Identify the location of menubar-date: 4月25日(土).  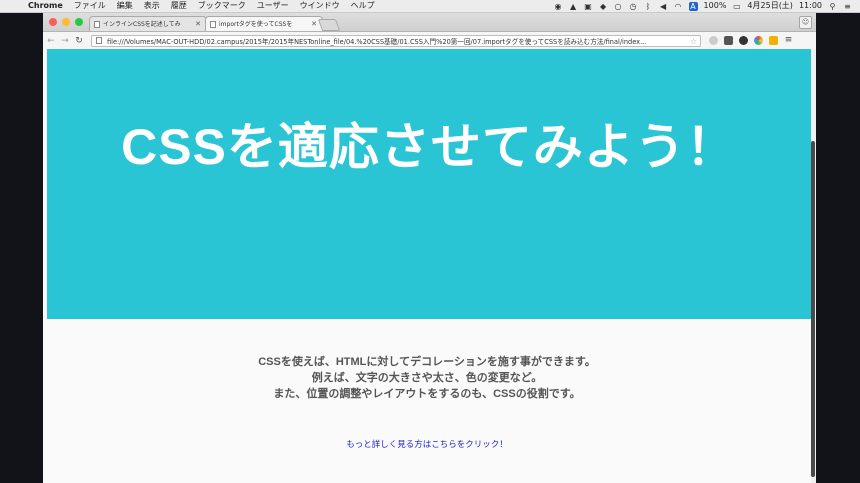
(770, 6).